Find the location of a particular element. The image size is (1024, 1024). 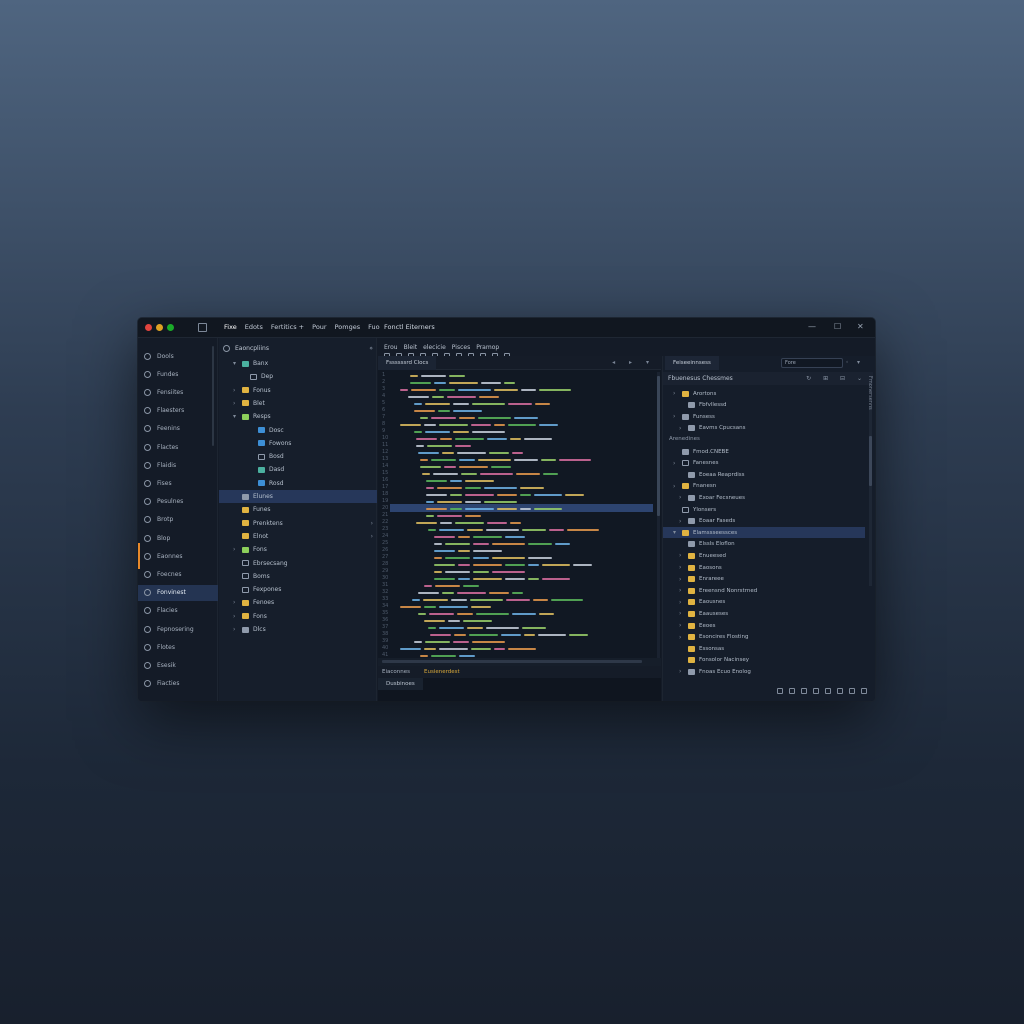

tree-item: Fexpones is located at coordinates (298, 589).